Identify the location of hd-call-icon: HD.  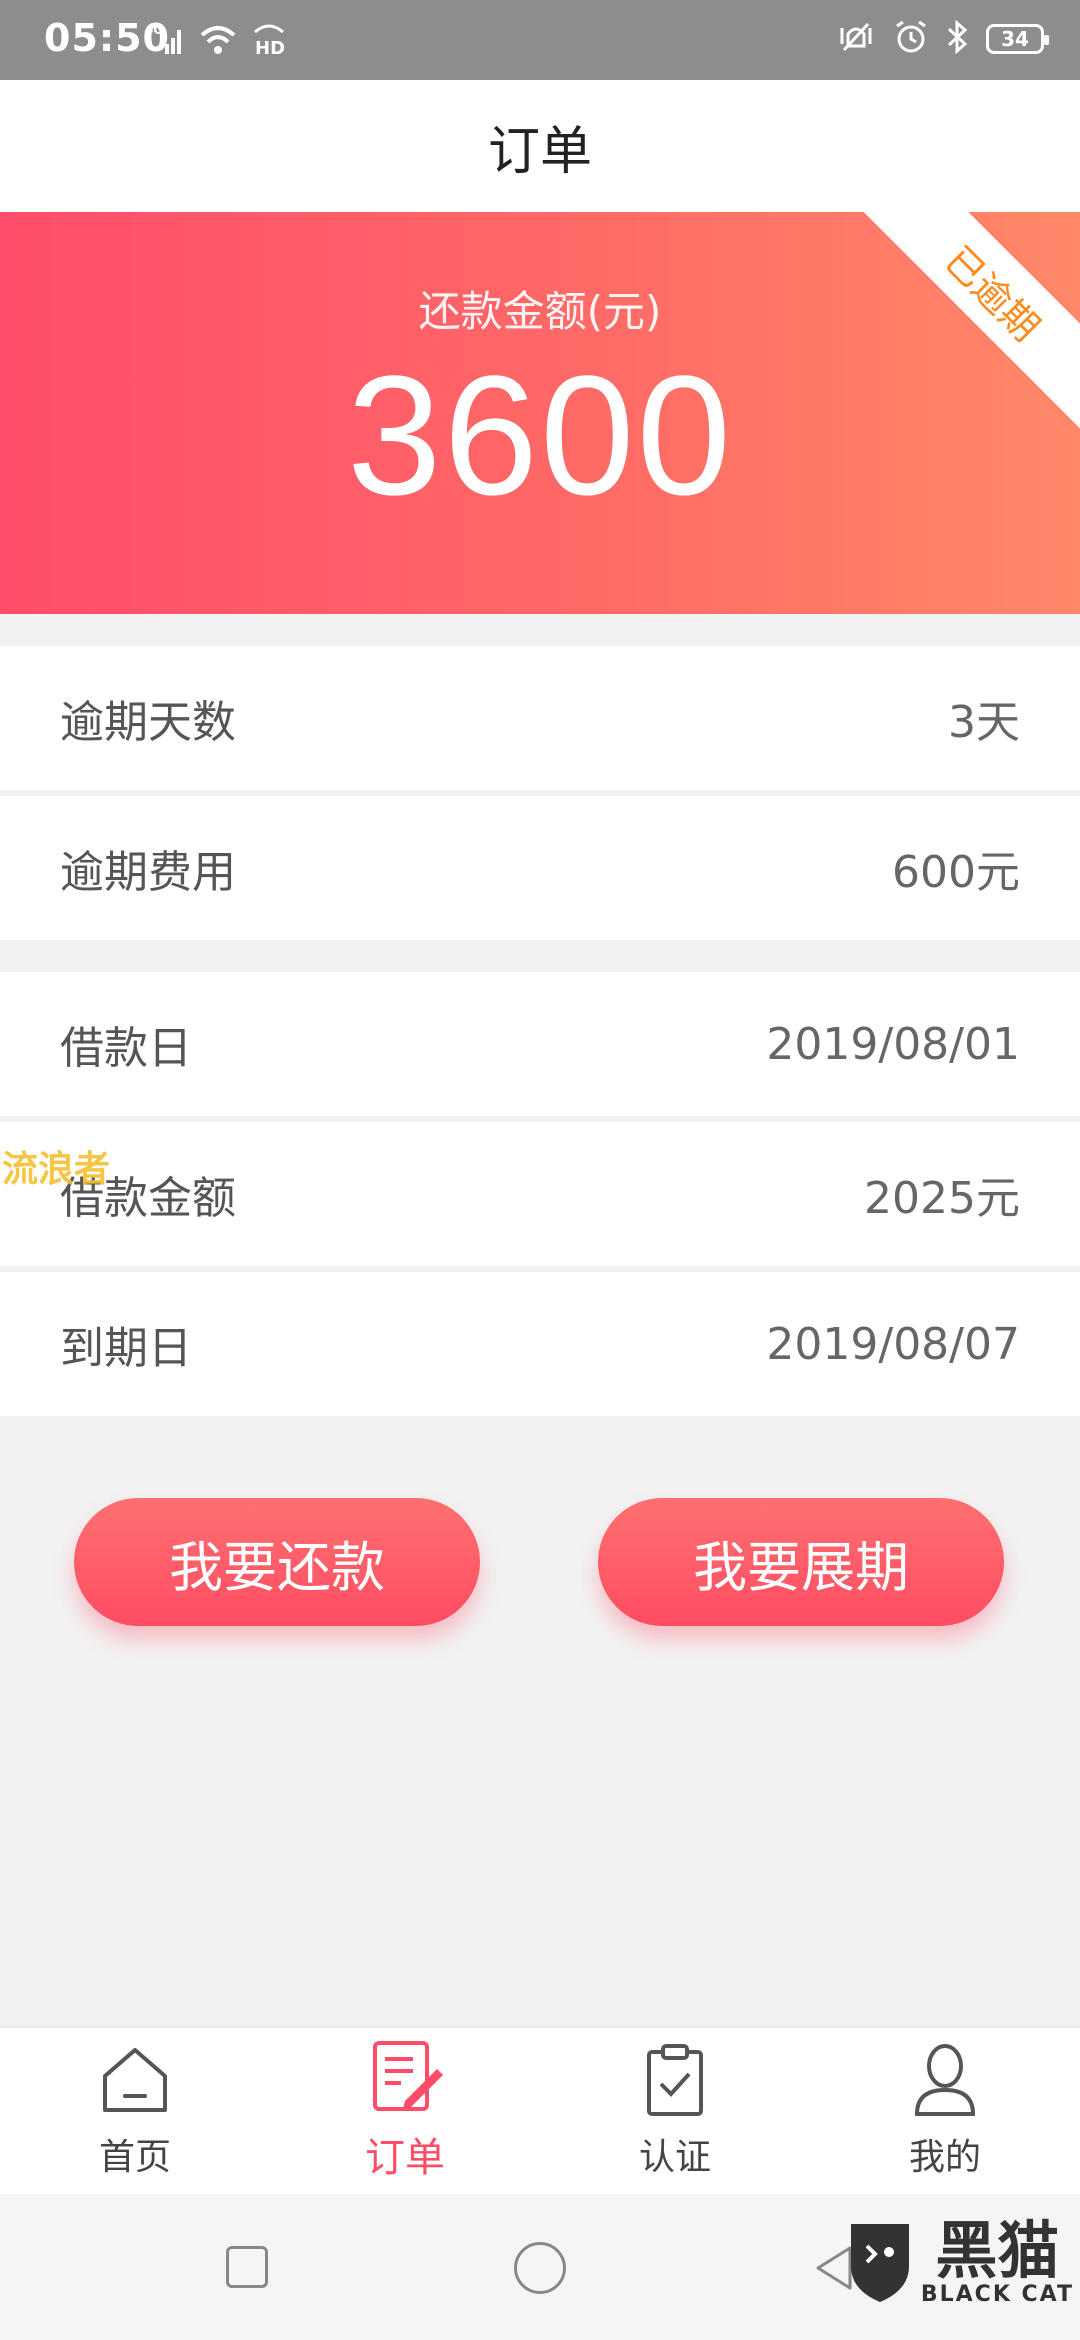
(269, 41).